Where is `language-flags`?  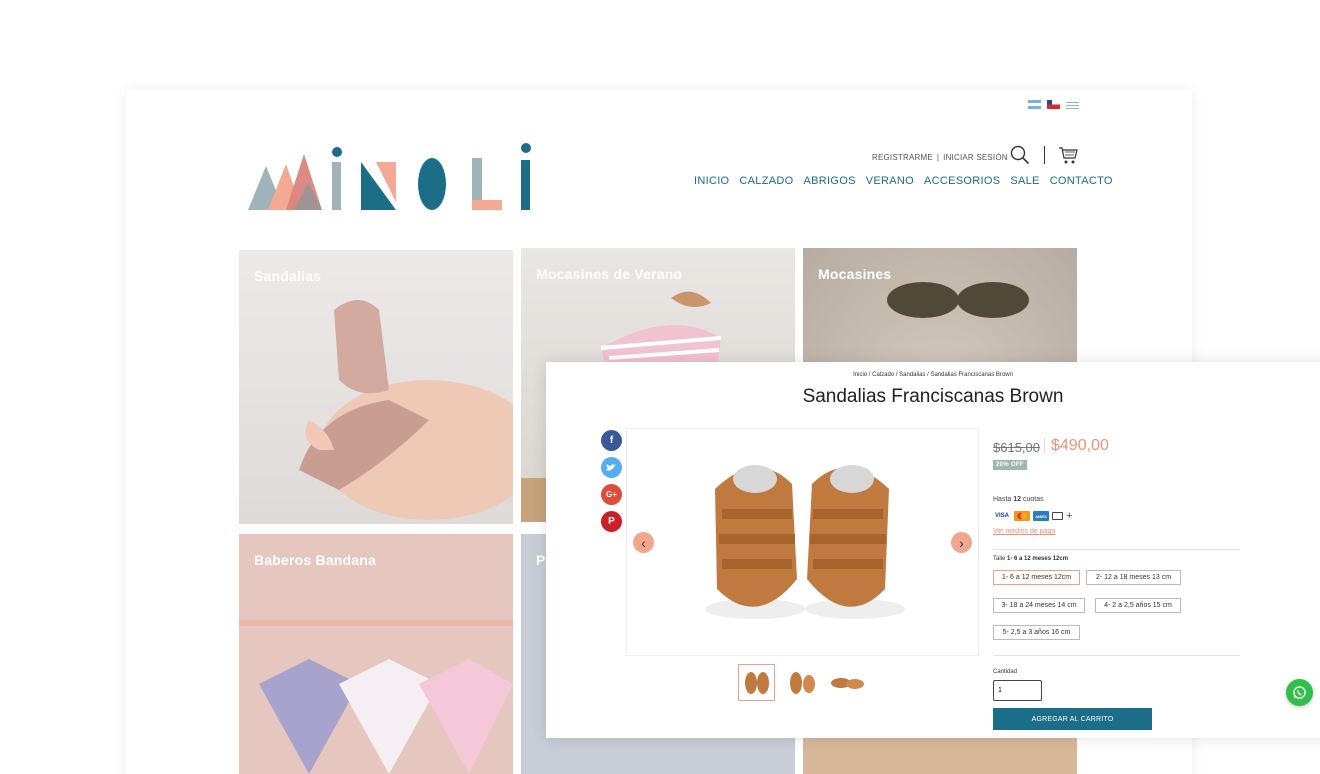
language-flags is located at coordinates (1053, 104).